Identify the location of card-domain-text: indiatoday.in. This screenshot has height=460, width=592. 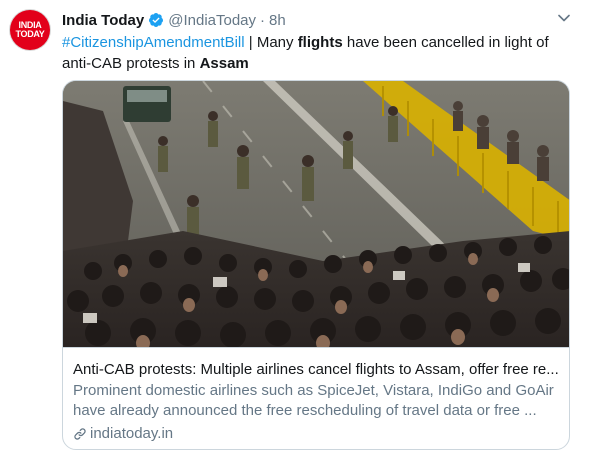
(131, 434).